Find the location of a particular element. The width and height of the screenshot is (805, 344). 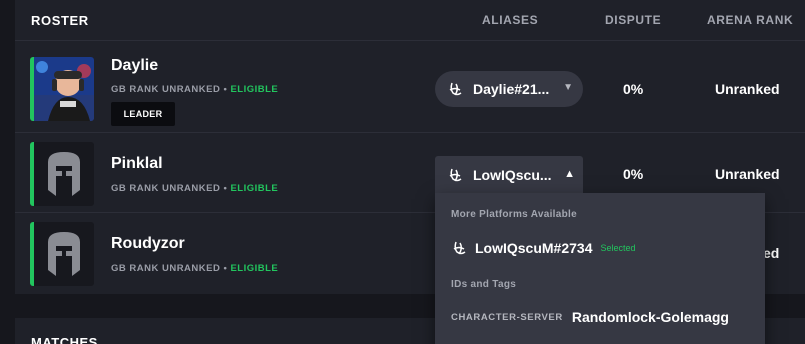

alias-selector: LowIQscu... ▲ is located at coordinates (509, 175).